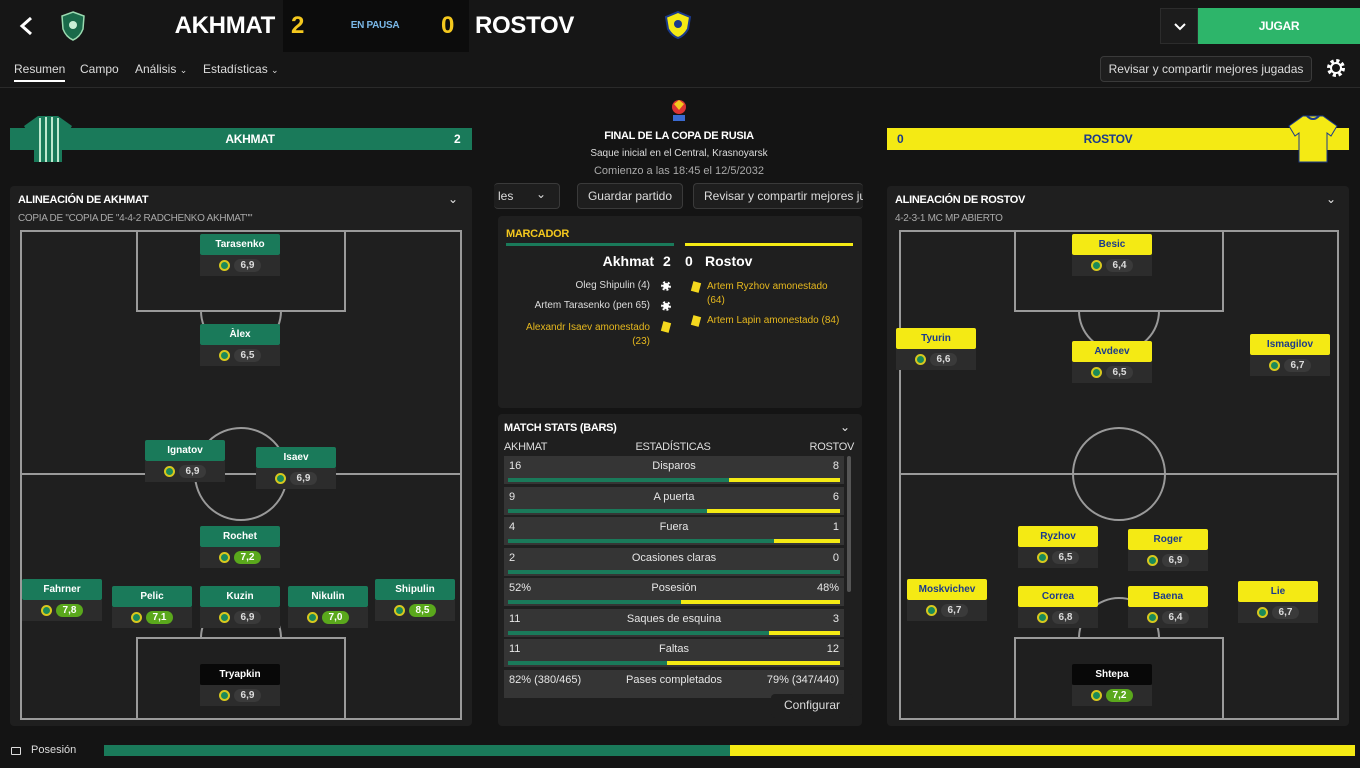  I want to click on stat-away-value: 3, so click(835, 618).